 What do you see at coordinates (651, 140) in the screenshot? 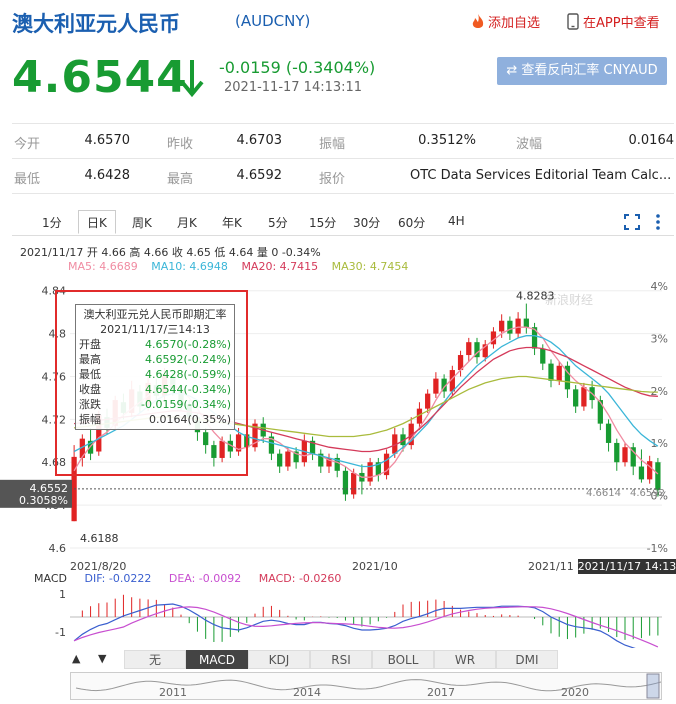
I see `wave-value: 0.0164` at bounding box center [651, 140].